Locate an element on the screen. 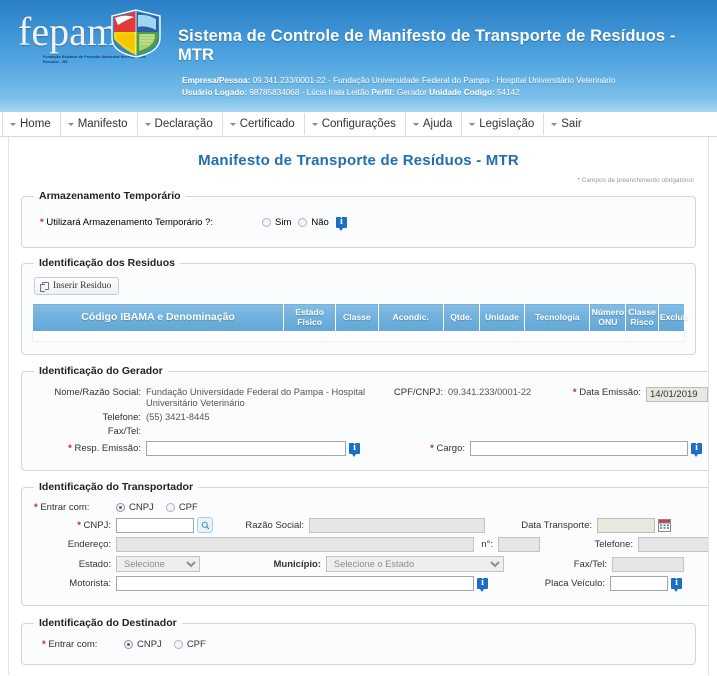 The width and height of the screenshot is (717, 676). radio-transportador-cpf: CPF is located at coordinates (181, 507).